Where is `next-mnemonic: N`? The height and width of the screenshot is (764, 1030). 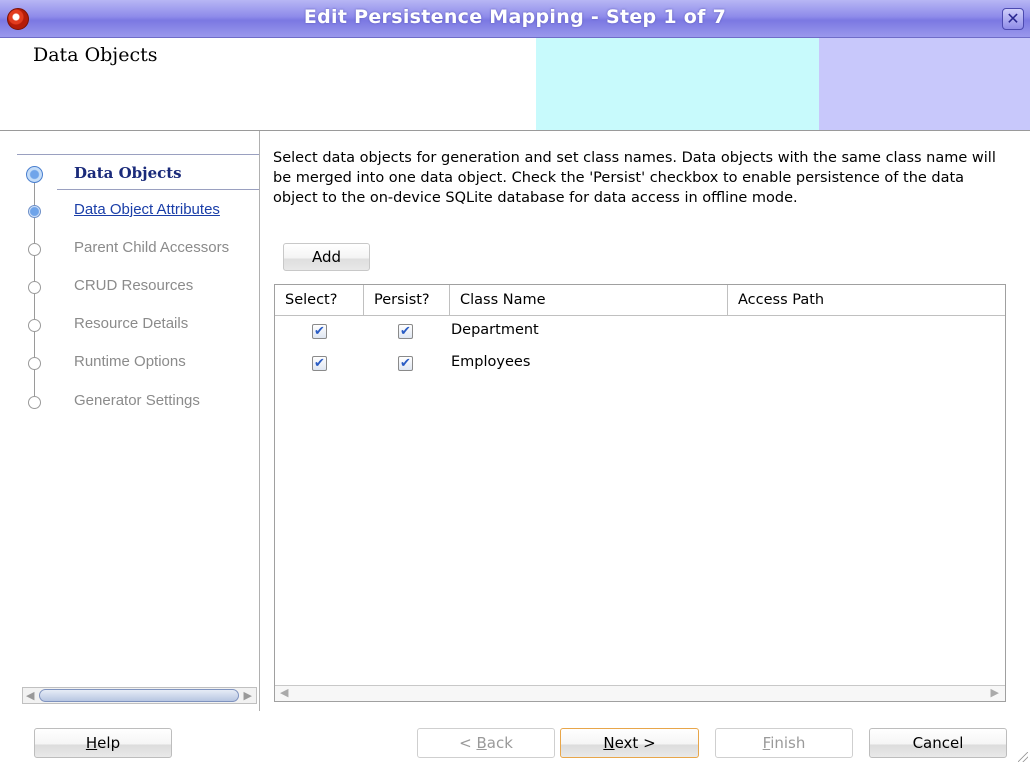 next-mnemonic: N is located at coordinates (609, 743).